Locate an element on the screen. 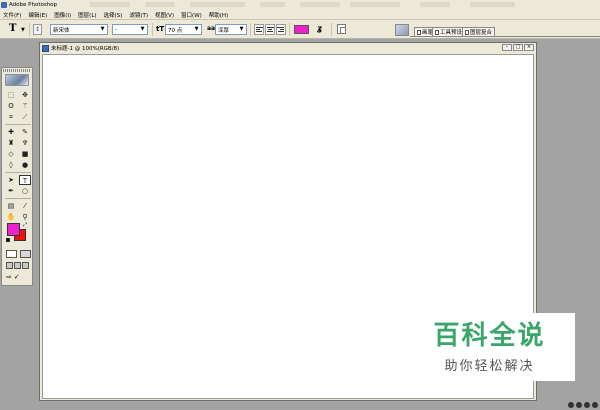 This screenshot has width=600, height=410. toggle-palettes-icon is located at coordinates (341, 29).